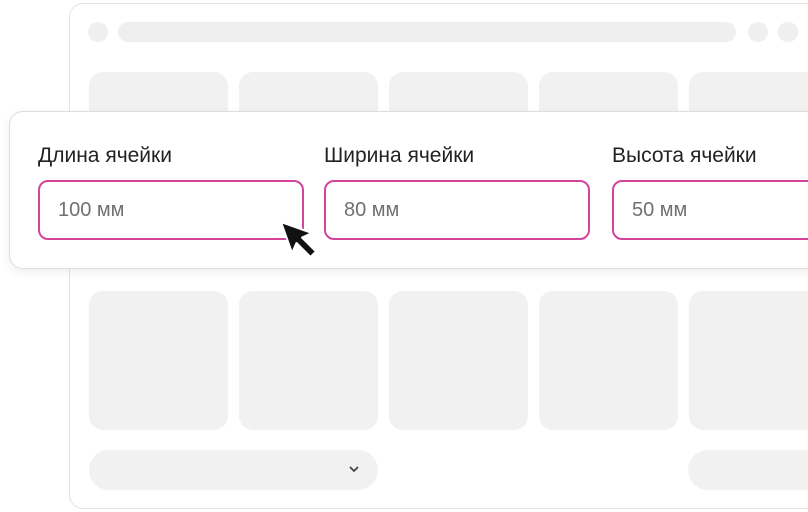 This screenshot has height=512, width=808. I want to click on dropdown-select, so click(233, 470).